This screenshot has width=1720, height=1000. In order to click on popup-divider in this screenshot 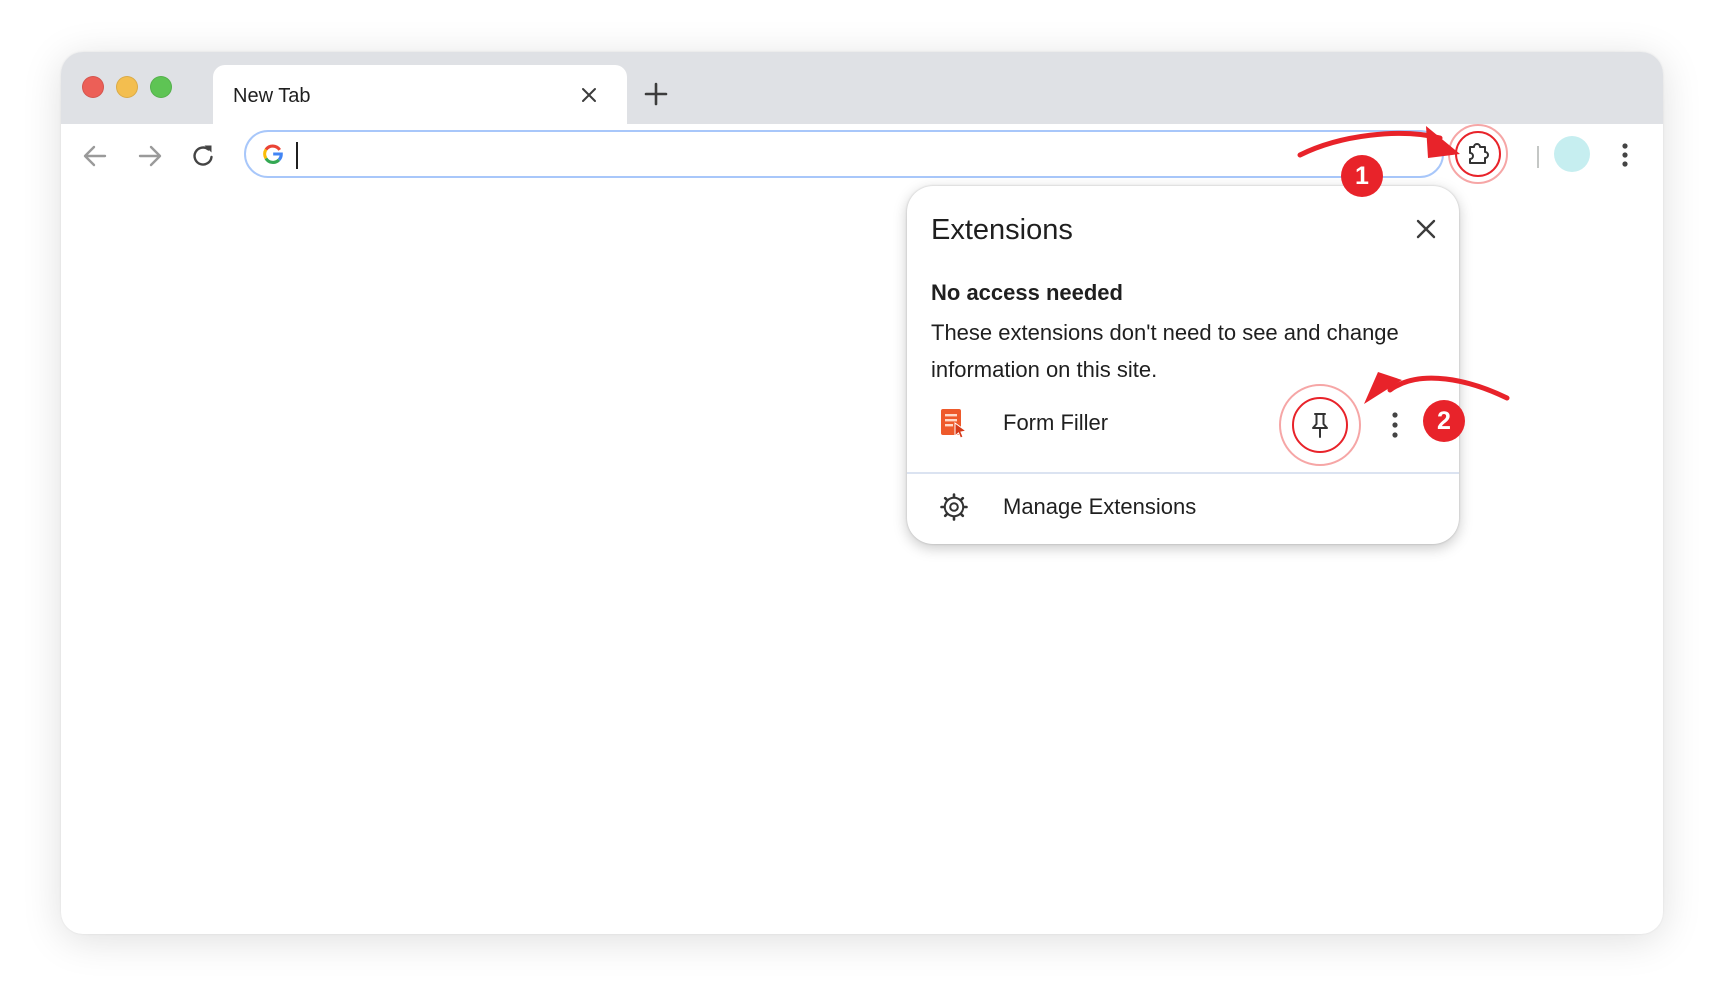, I will do `click(1183, 473)`.